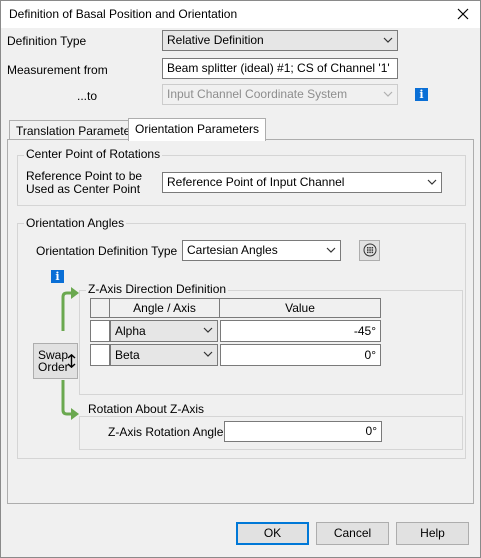  Describe the element at coordinates (71, 361) in the screenshot. I see `swap-updown-icon` at that location.